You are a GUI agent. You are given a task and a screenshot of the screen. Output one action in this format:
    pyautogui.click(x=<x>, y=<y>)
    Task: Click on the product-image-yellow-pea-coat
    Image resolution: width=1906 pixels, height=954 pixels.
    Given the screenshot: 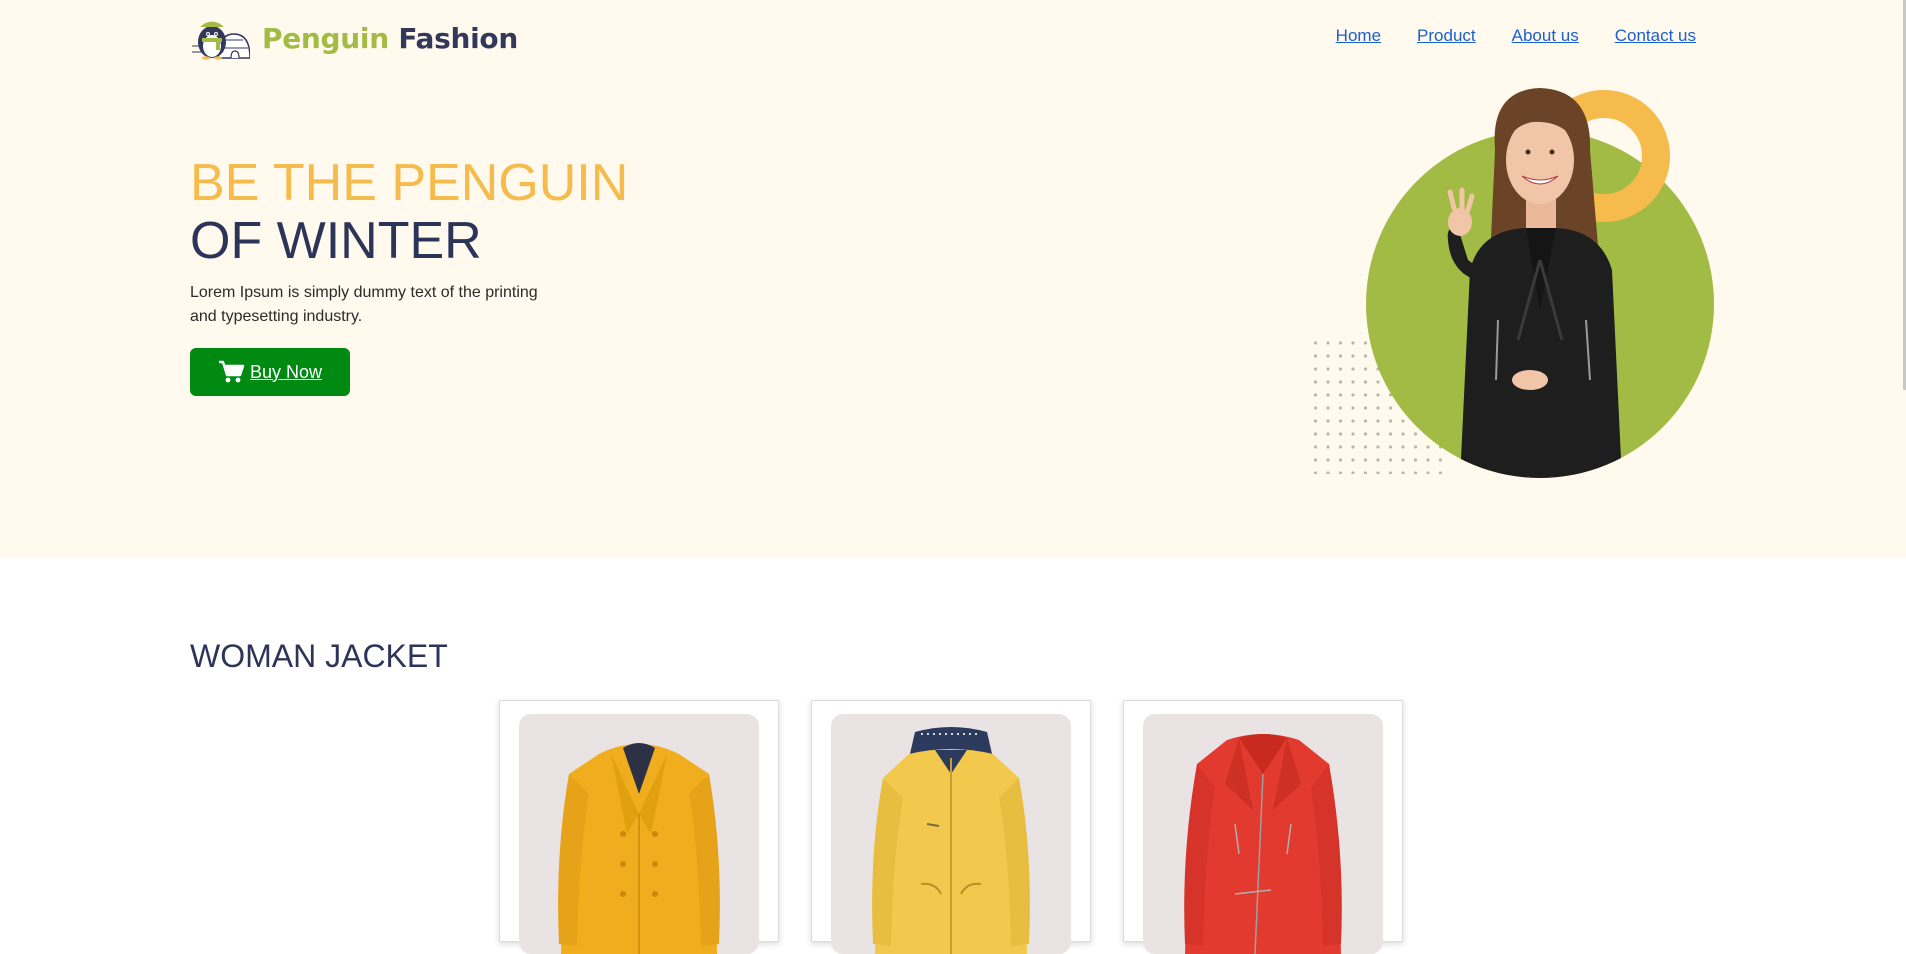 What is the action you would take?
    pyautogui.click(x=639, y=834)
    